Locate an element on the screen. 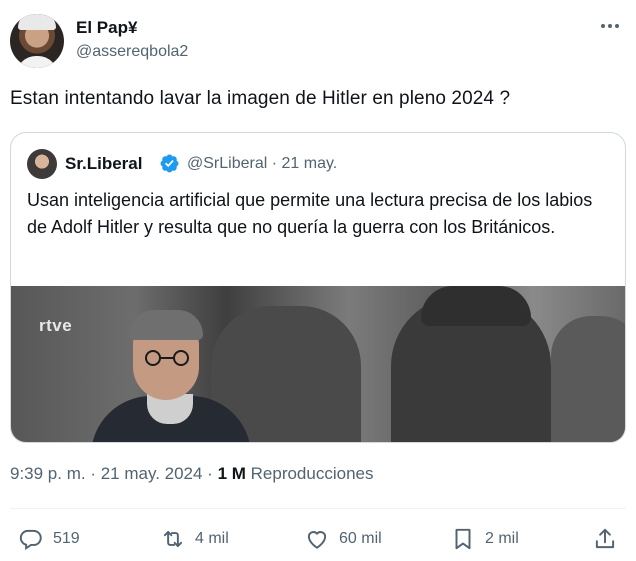 This screenshot has height=561, width=636. background-cap is located at coordinates (476, 306).